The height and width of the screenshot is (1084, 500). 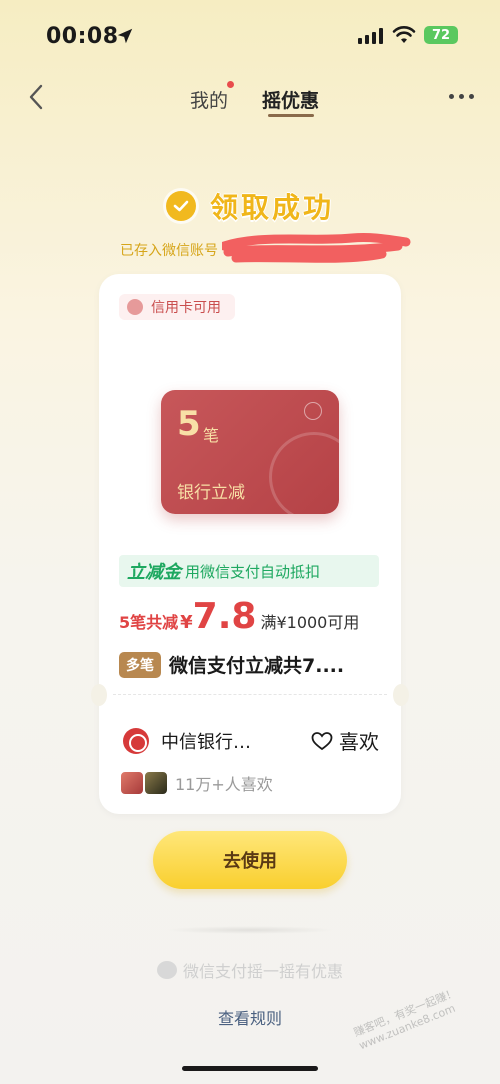 What do you see at coordinates (125, 36) in the screenshot?
I see `location-arrow-icon` at bounding box center [125, 36].